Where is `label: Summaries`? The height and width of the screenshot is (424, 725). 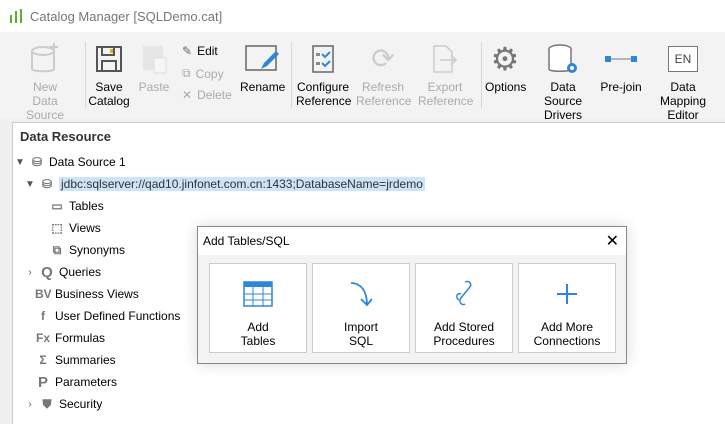
label: Summaries is located at coordinates (85, 360).